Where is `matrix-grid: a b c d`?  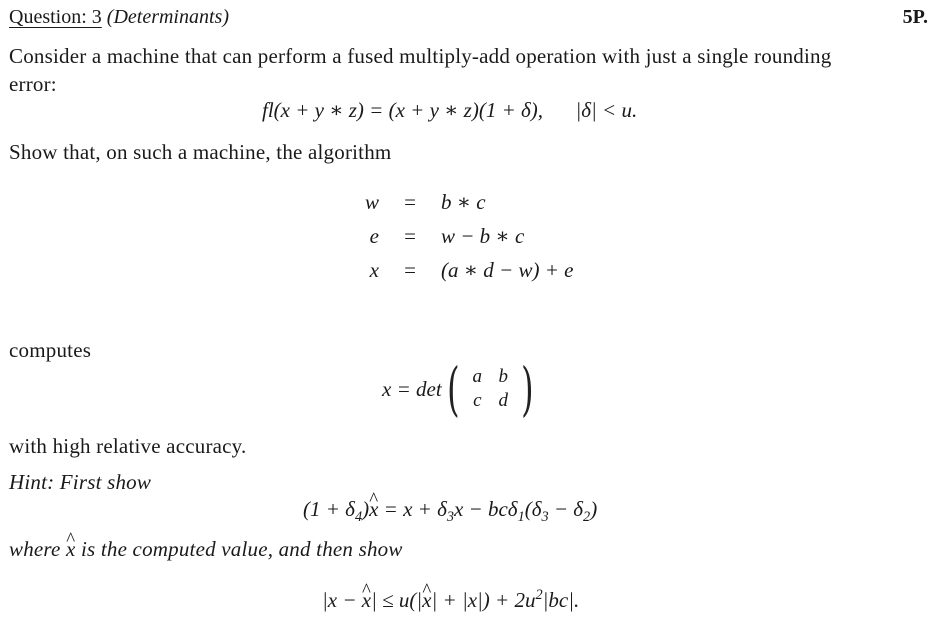 matrix-grid: a b c d is located at coordinates (490, 389).